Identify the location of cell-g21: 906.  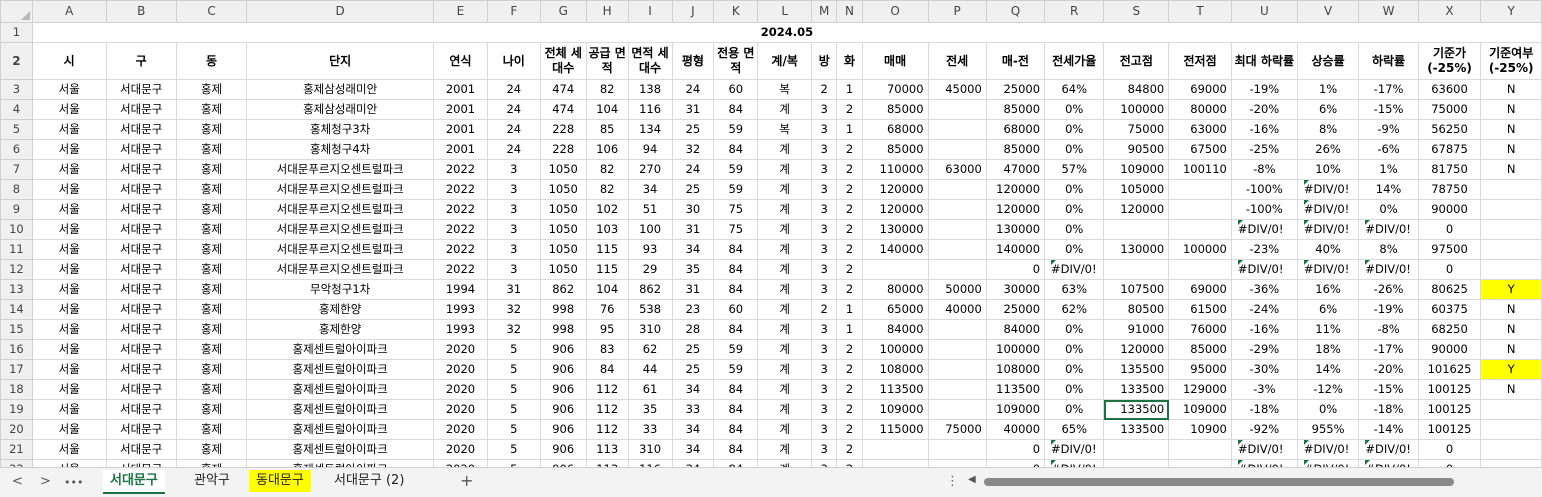
(563, 449).